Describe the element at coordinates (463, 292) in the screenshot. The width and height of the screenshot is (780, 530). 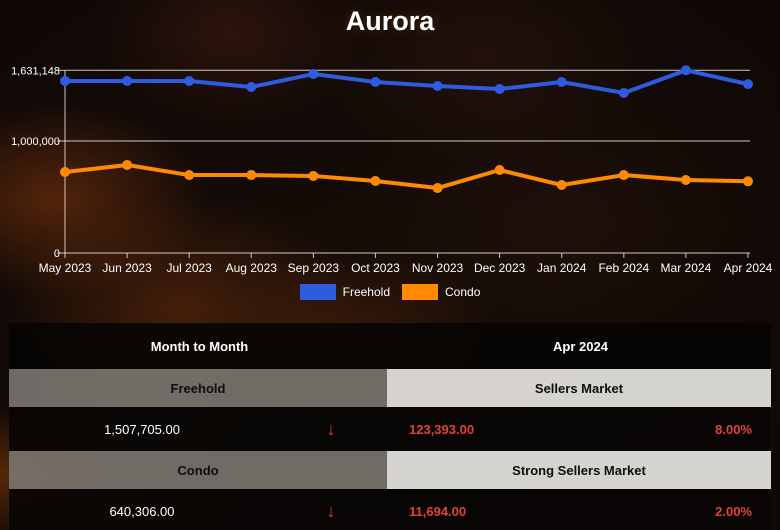
I see `legend-label-condo: Condo` at that location.